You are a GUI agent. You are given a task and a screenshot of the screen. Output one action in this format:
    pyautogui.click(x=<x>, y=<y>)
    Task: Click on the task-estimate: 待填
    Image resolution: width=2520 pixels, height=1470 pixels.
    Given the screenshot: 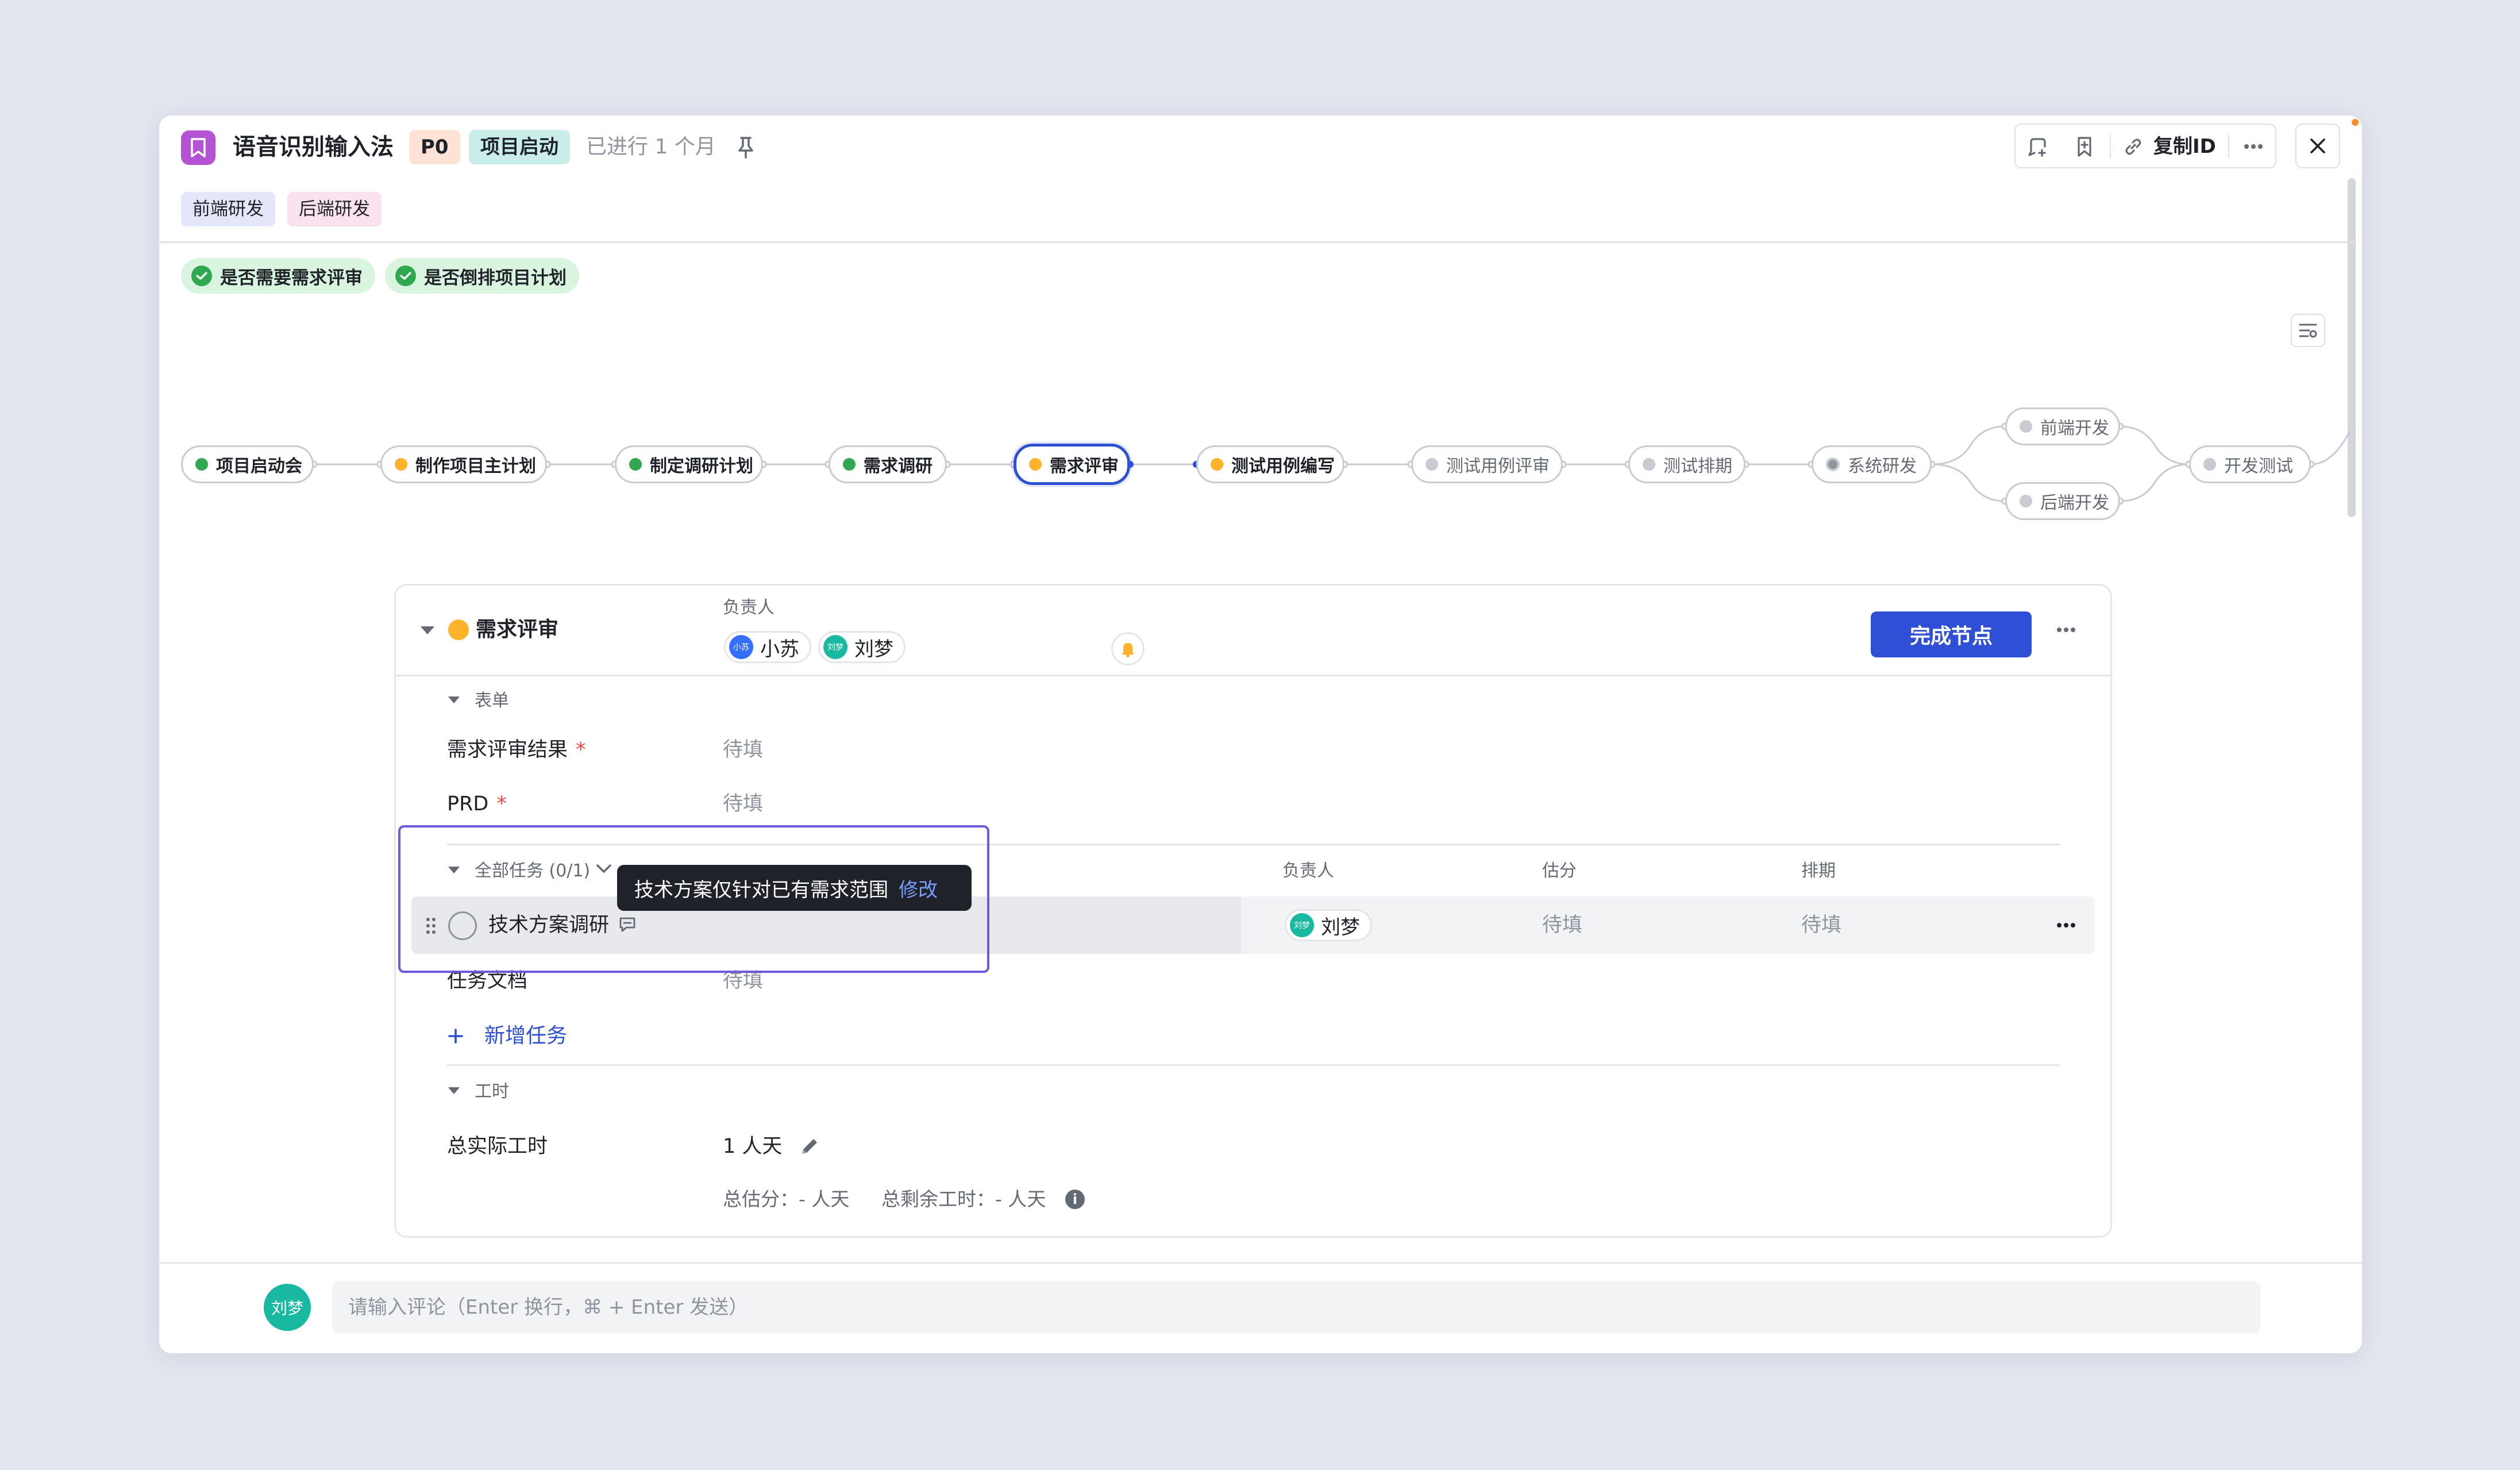 What is the action you would take?
    pyautogui.click(x=1562, y=925)
    